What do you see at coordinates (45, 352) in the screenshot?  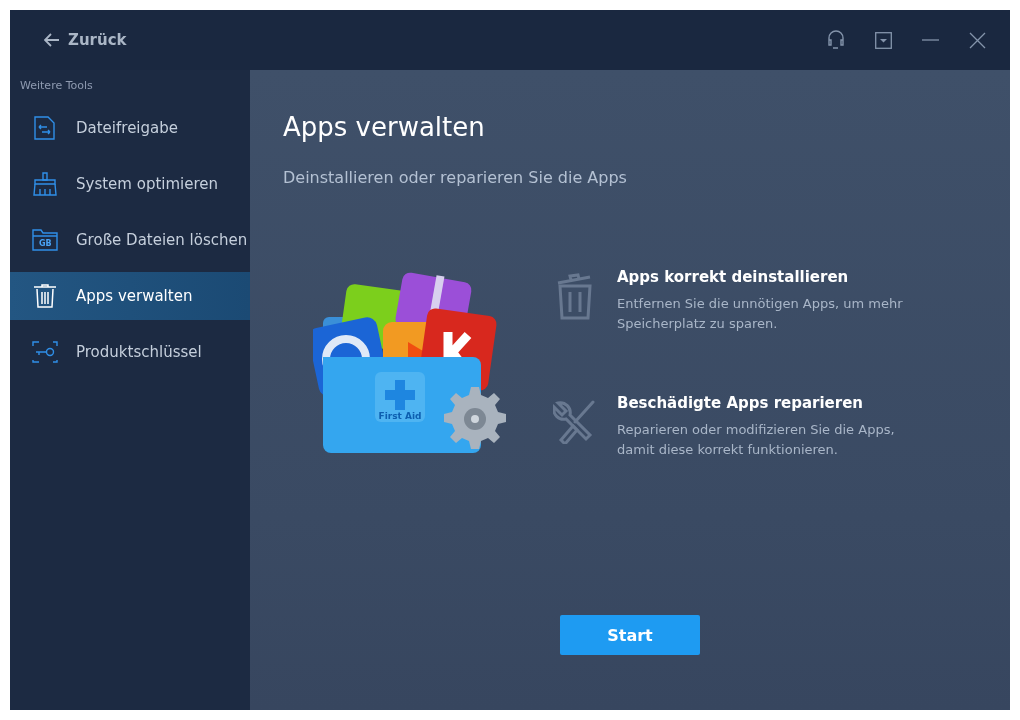 I see `key-icon` at bounding box center [45, 352].